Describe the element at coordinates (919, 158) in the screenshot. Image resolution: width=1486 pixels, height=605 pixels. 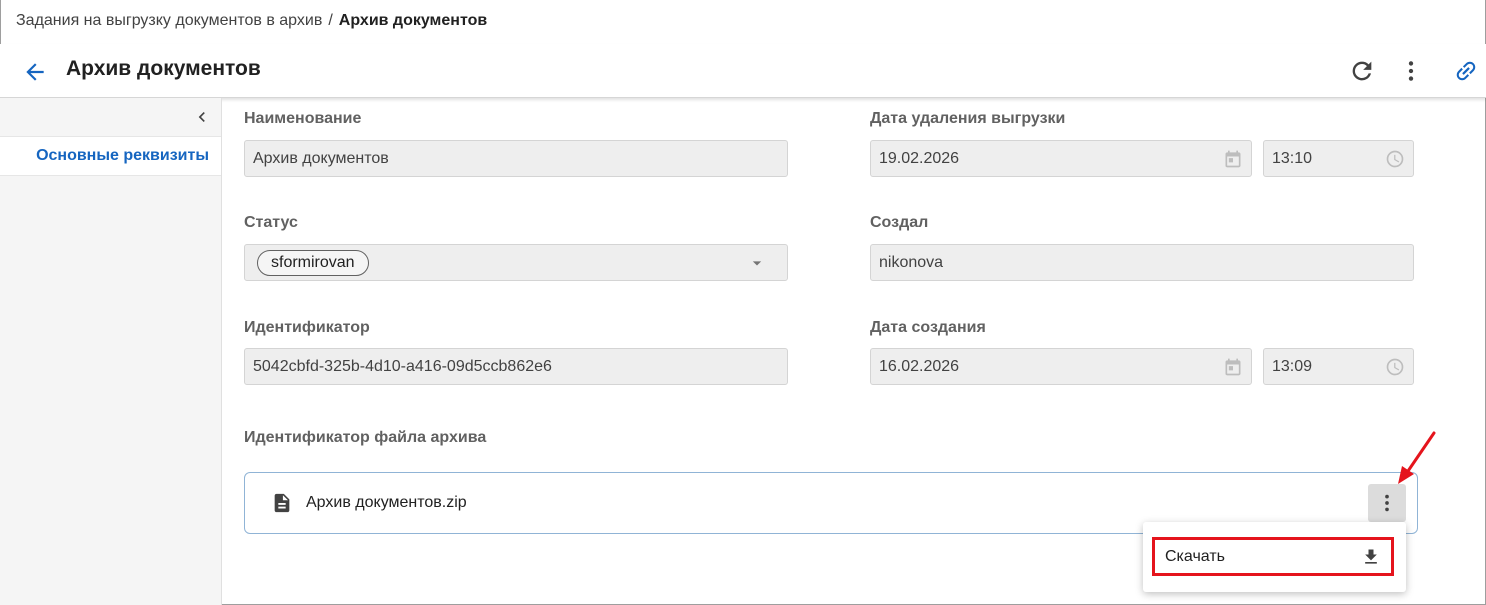
I see `delete-date-value: 19.02.2026` at that location.